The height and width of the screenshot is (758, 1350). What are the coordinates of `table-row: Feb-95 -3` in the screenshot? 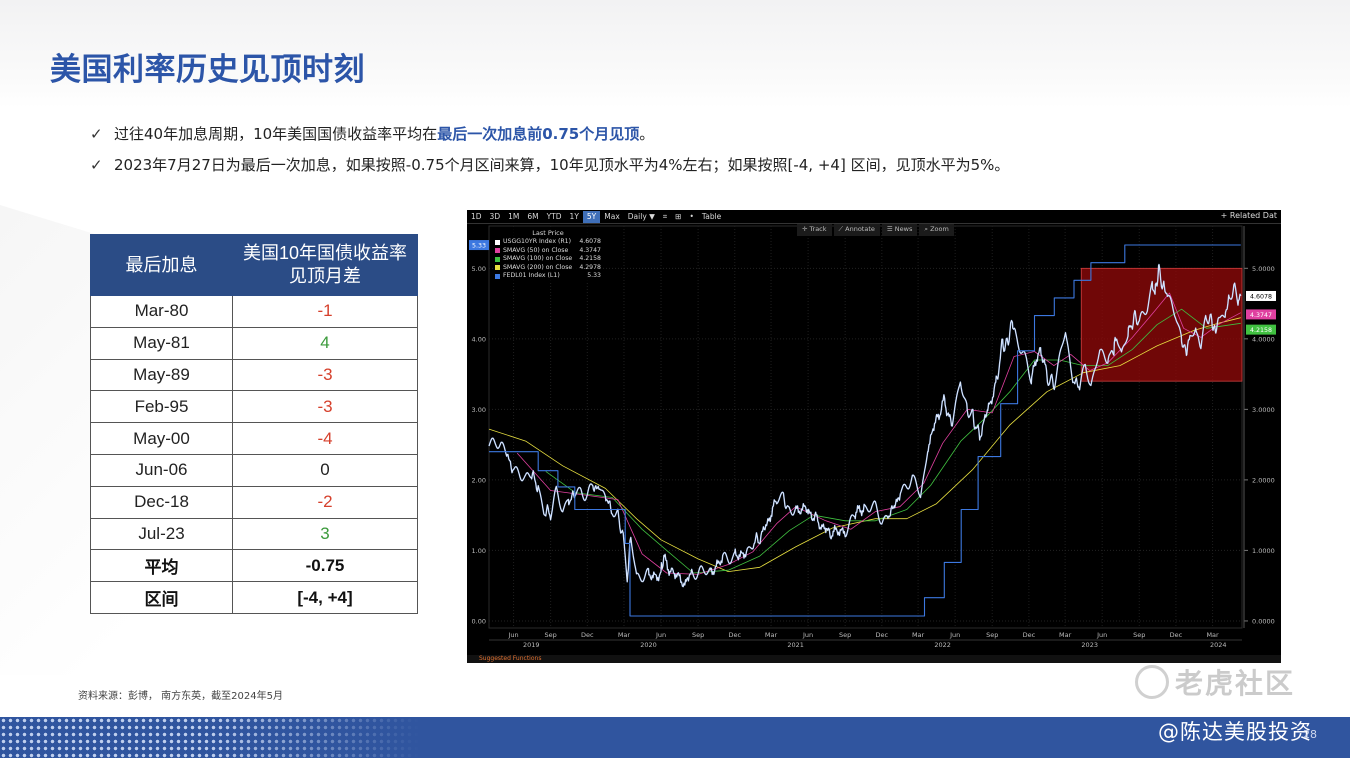 It's located at (254, 407).